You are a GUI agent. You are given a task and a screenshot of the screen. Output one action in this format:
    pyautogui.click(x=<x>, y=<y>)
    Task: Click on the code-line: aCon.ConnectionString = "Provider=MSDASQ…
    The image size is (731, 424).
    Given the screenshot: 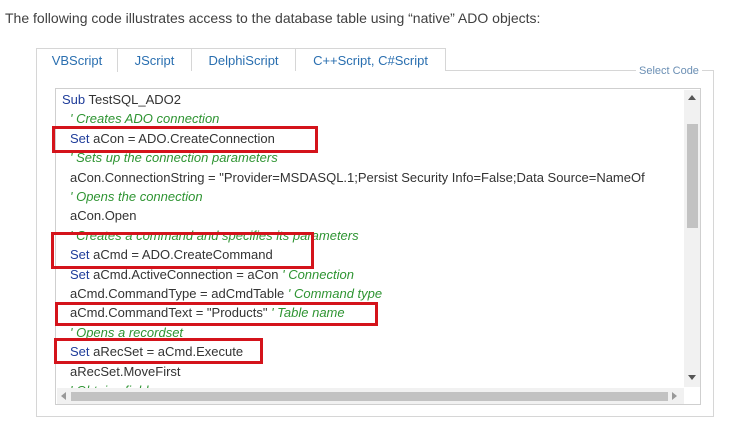 What is the action you would take?
    pyautogui.click(x=357, y=177)
    